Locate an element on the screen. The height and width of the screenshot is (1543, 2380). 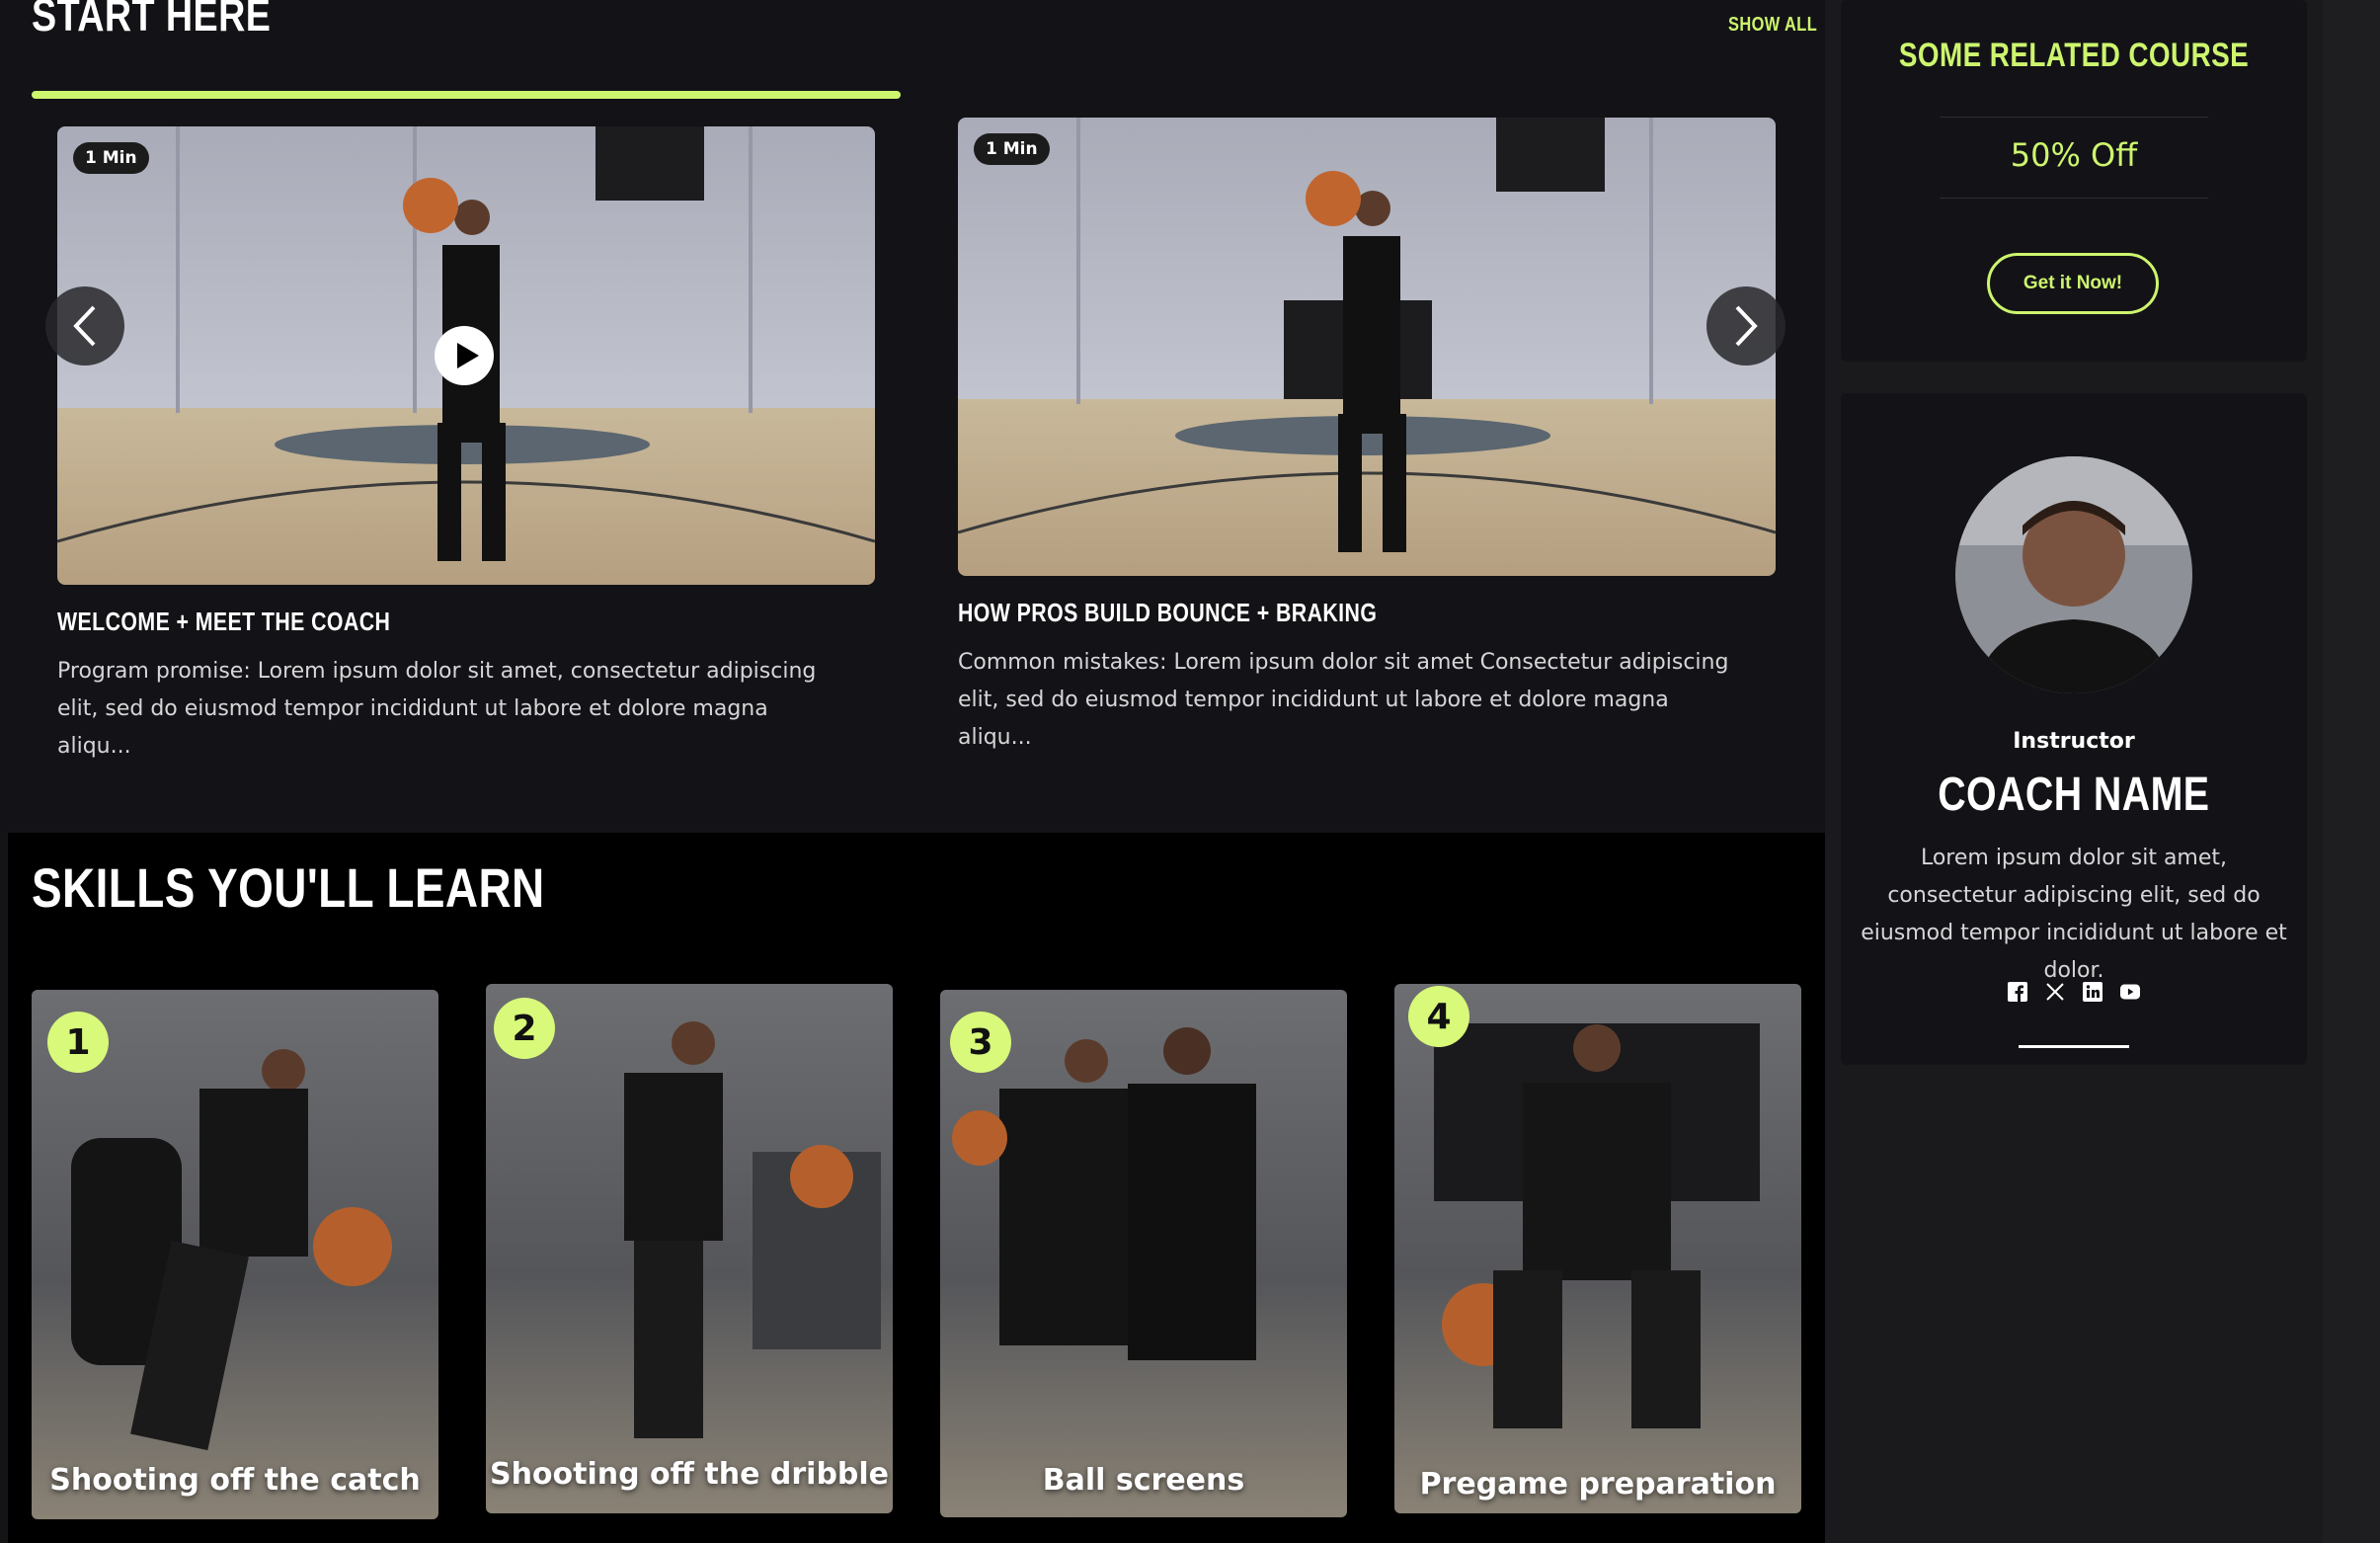
skill-card: 4 Pregame preparation is located at coordinates (1597, 1248).